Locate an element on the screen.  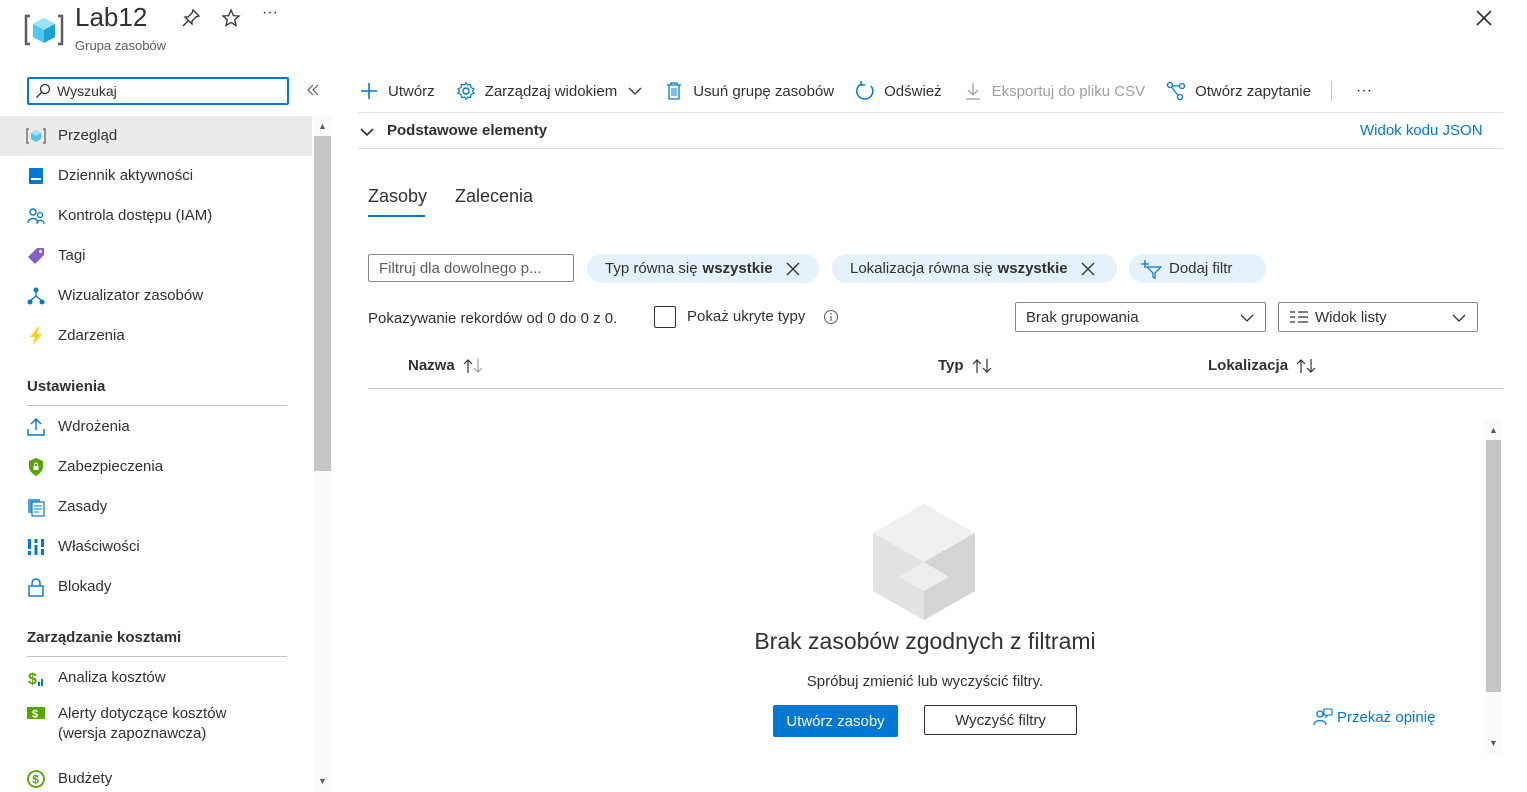
active-tab-indicator is located at coordinates (396, 216).